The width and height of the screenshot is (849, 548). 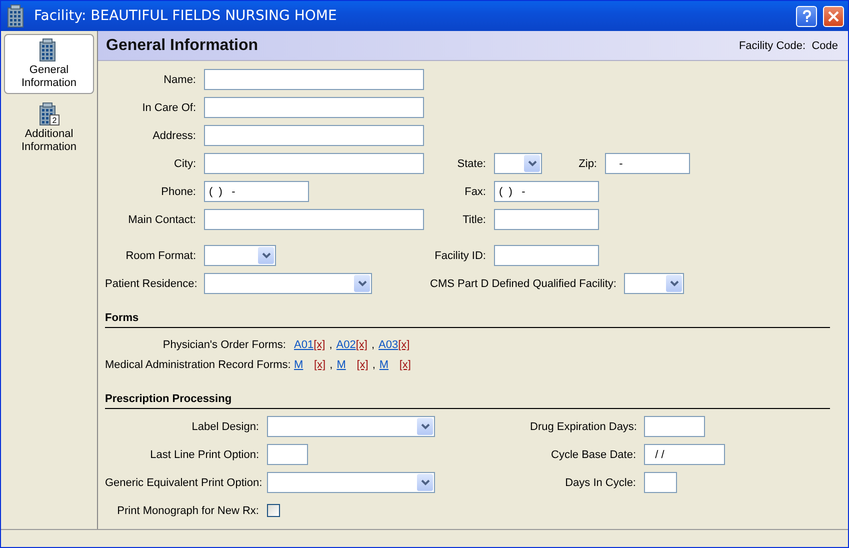 What do you see at coordinates (161, 220) in the screenshot?
I see `field-label: Main Contact:` at bounding box center [161, 220].